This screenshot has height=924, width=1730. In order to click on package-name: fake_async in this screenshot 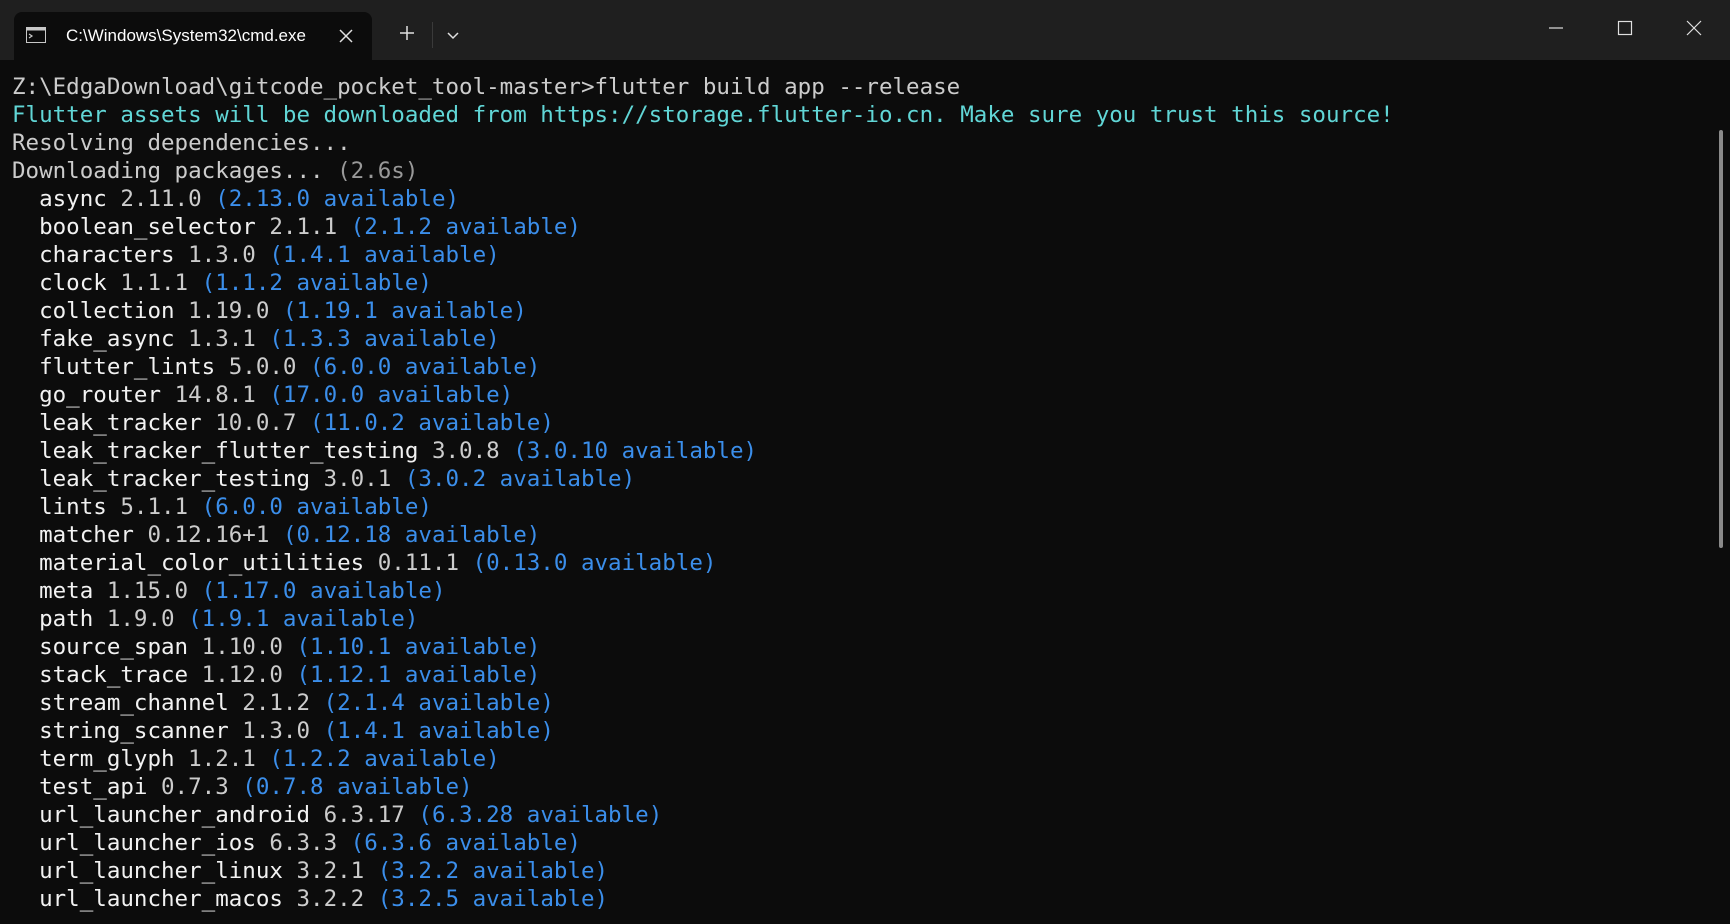, I will do `click(107, 339)`.